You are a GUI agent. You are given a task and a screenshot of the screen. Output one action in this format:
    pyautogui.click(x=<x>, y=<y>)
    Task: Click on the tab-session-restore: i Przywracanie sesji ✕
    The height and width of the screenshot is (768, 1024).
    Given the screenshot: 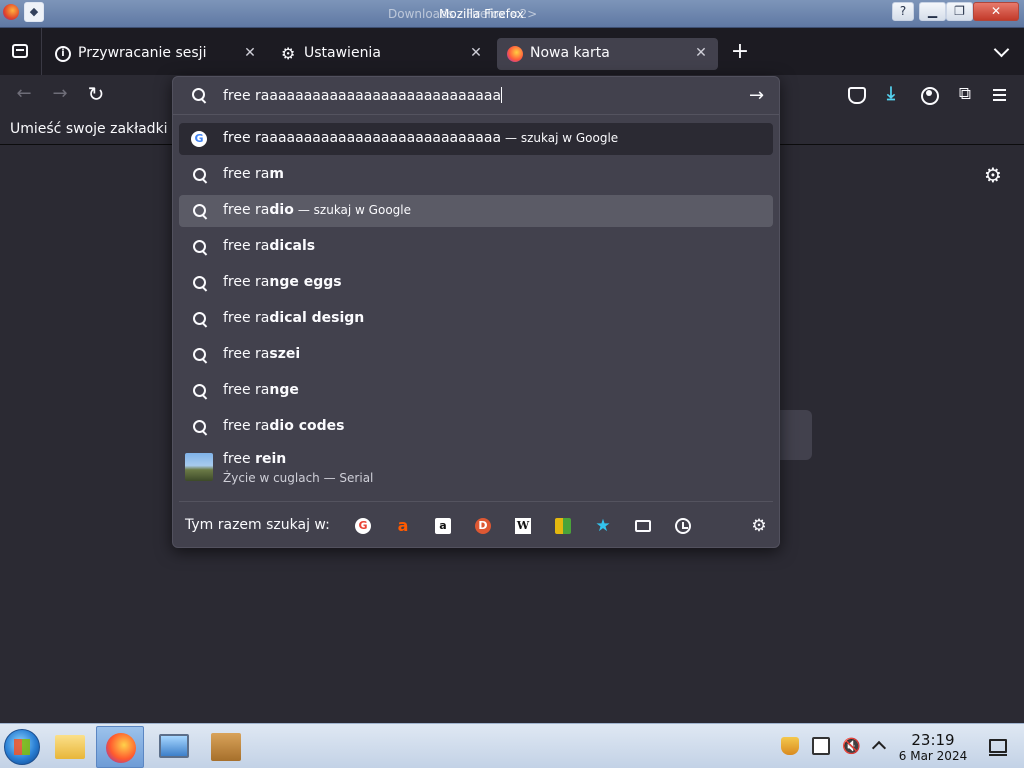 What is the action you would take?
    pyautogui.click(x=156, y=54)
    